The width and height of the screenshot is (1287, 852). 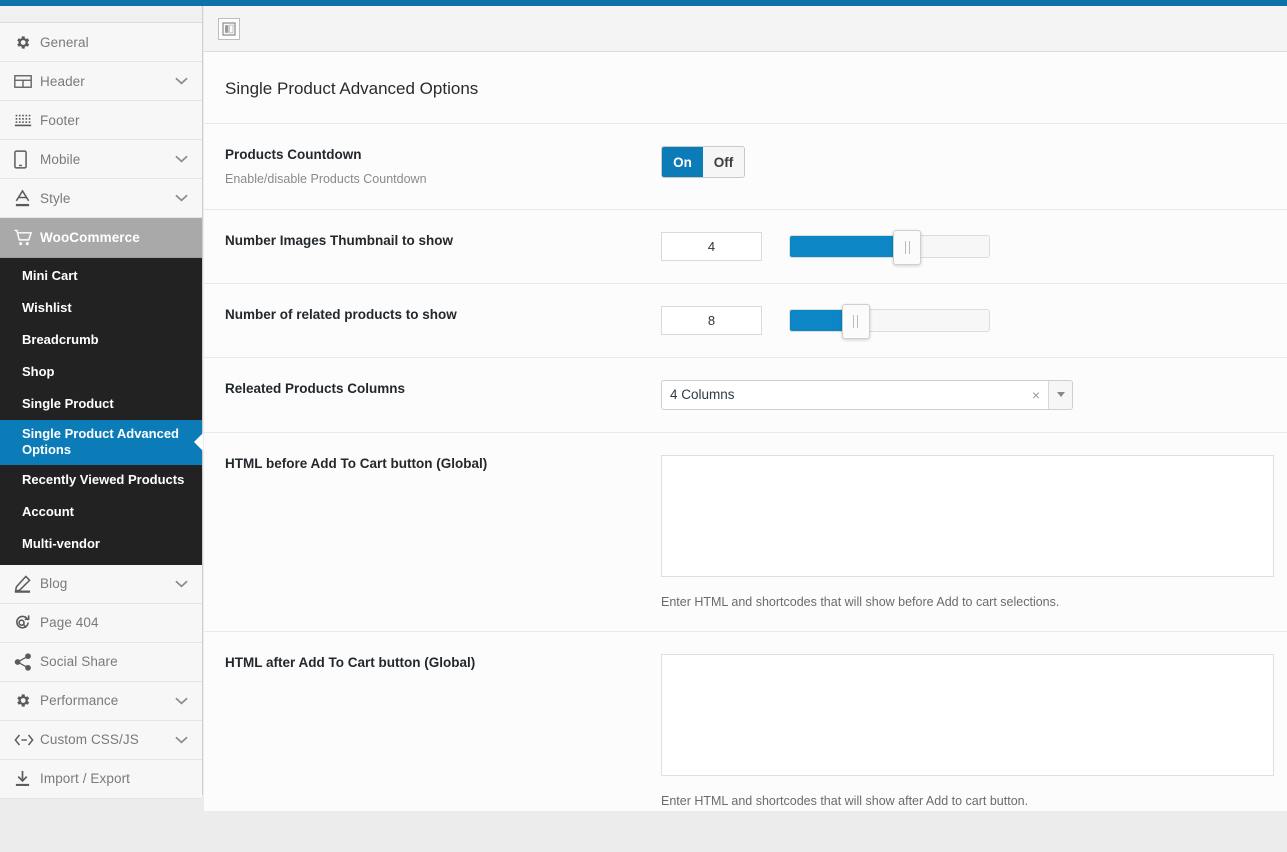 I want to click on related-products-input, so click(x=711, y=320).